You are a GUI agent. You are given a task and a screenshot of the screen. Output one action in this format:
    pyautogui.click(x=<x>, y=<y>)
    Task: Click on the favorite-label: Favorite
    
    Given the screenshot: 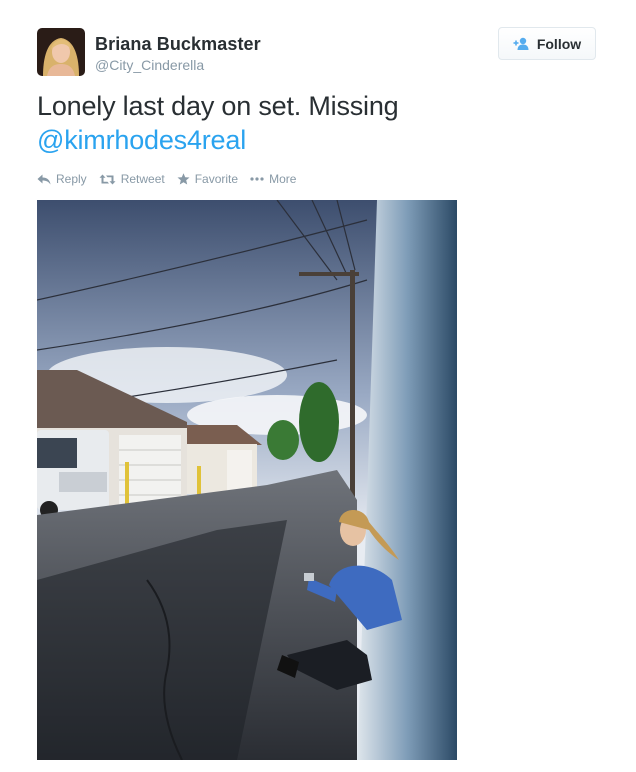 What is the action you would take?
    pyautogui.click(x=216, y=179)
    